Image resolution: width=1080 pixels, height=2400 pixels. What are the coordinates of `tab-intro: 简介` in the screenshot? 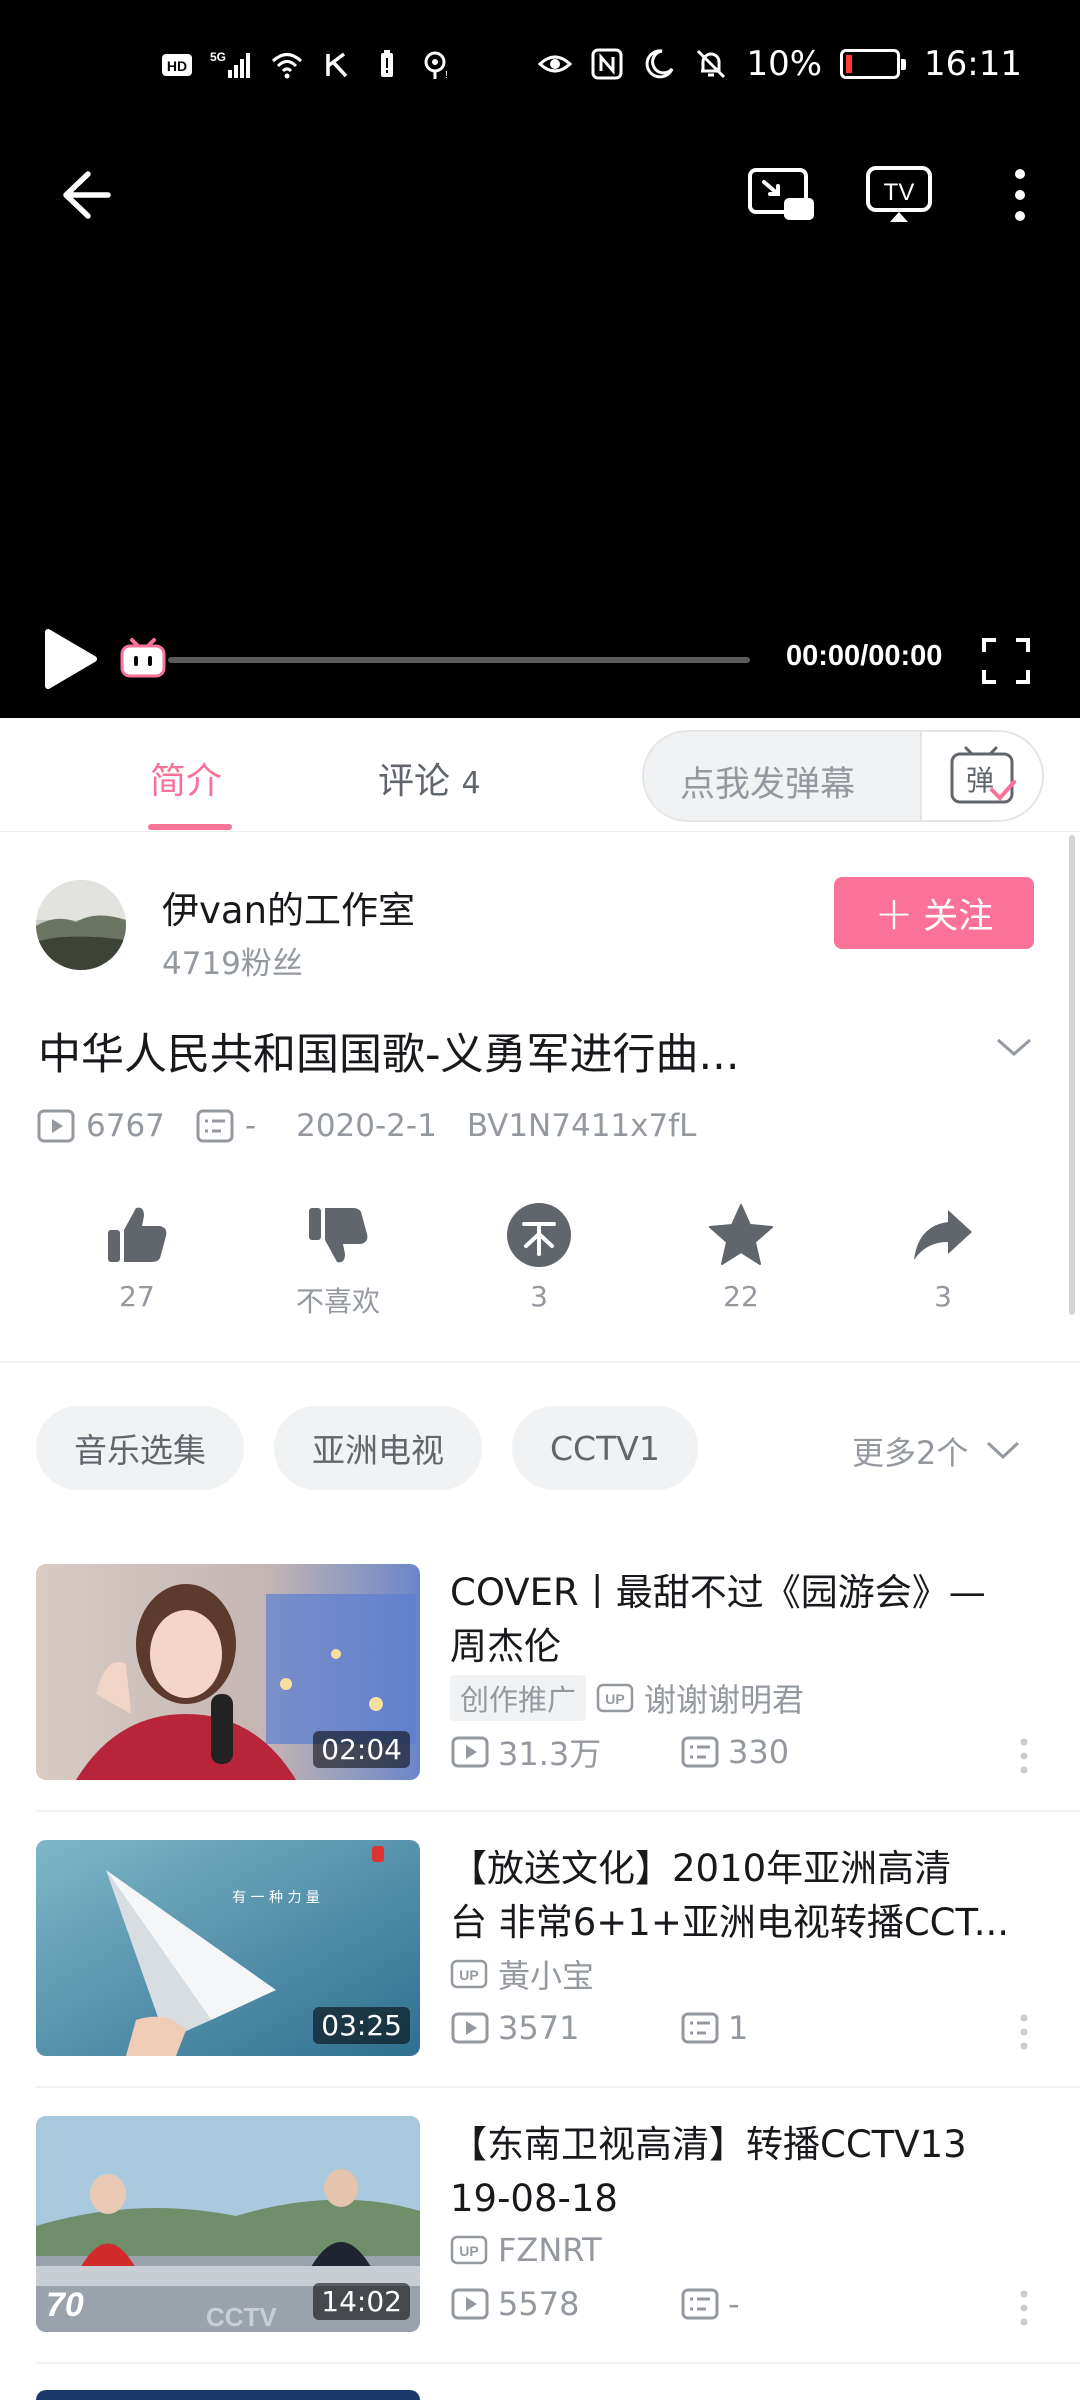 It's located at (186, 778).